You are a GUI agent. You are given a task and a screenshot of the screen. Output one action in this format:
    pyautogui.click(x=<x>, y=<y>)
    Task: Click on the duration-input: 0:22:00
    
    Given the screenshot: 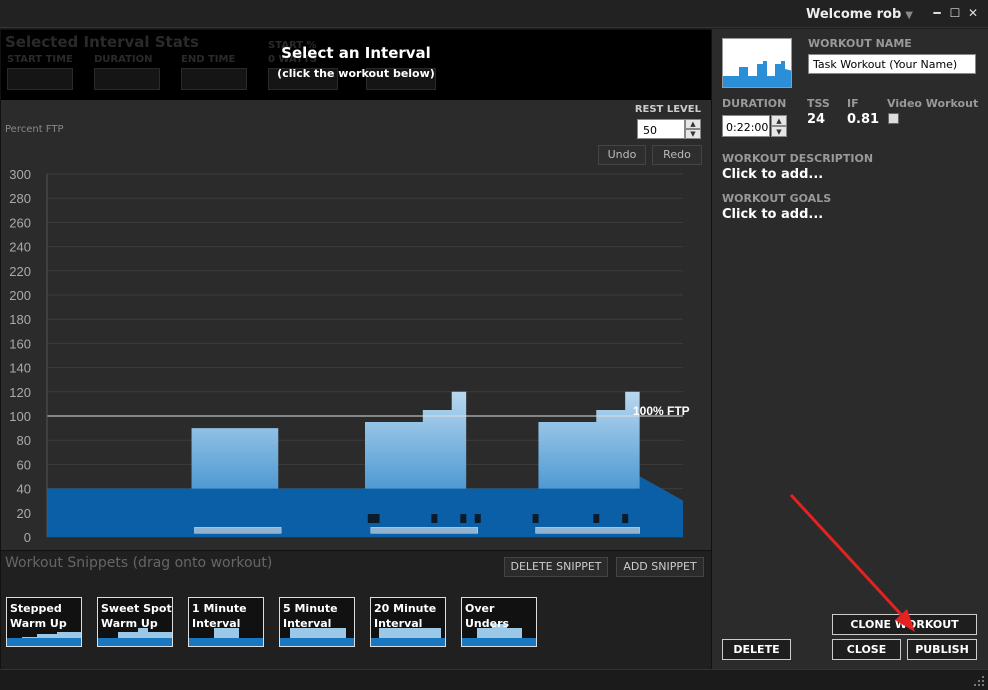 What is the action you would take?
    pyautogui.click(x=746, y=126)
    